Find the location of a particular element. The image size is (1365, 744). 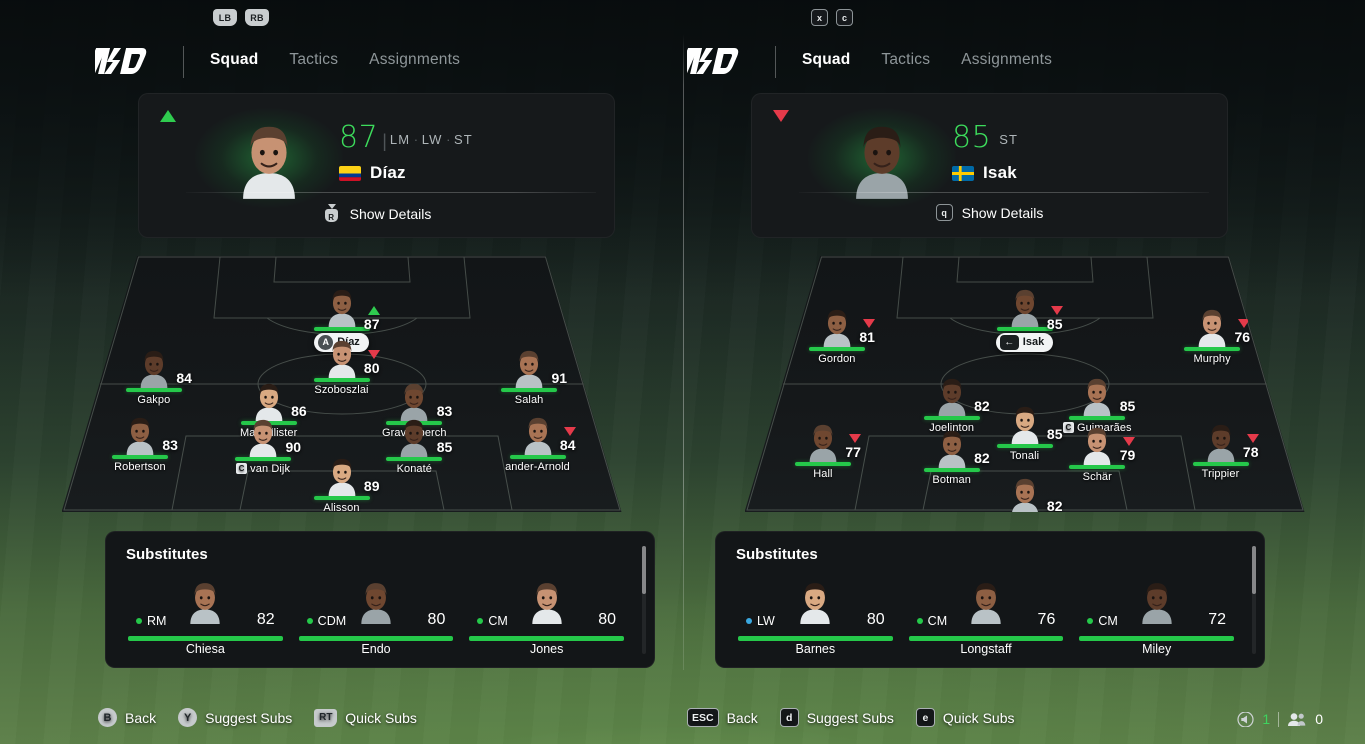

player-name: Botman is located at coordinates (951, 479).